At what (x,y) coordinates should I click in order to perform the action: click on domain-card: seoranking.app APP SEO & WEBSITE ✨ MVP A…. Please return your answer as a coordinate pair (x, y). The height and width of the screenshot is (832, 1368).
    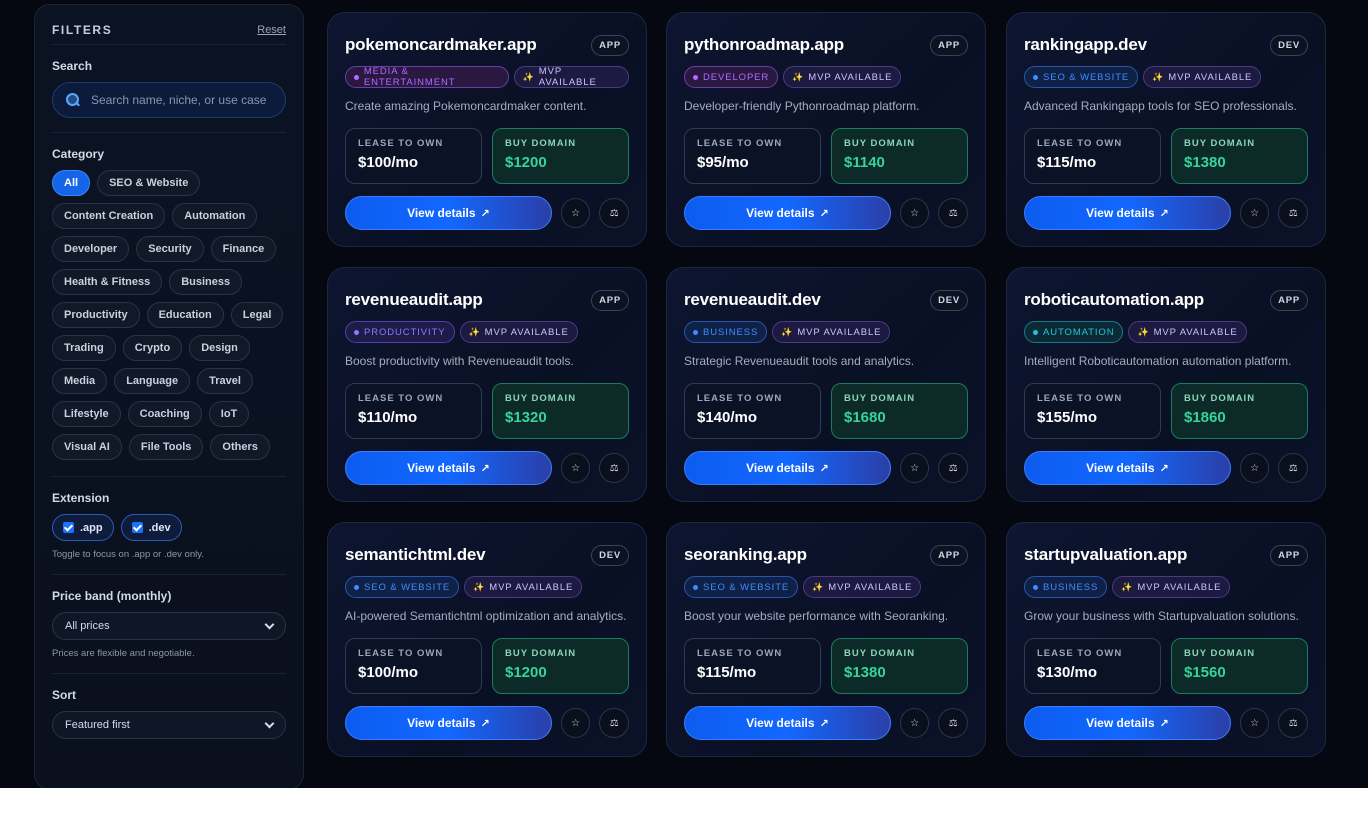
    Looking at the image, I should click on (826, 639).